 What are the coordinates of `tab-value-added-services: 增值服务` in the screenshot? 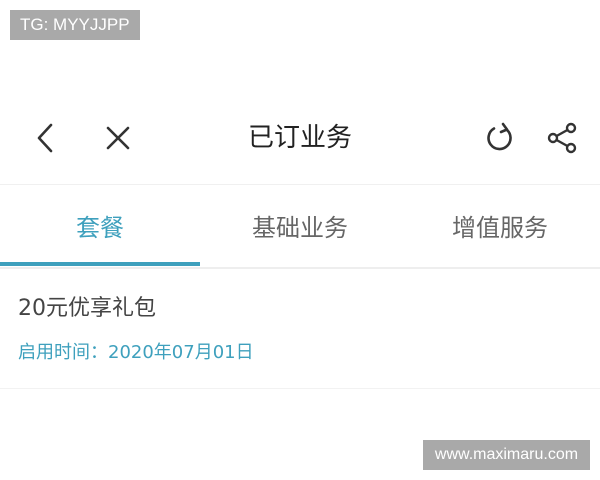 It's located at (500, 232).